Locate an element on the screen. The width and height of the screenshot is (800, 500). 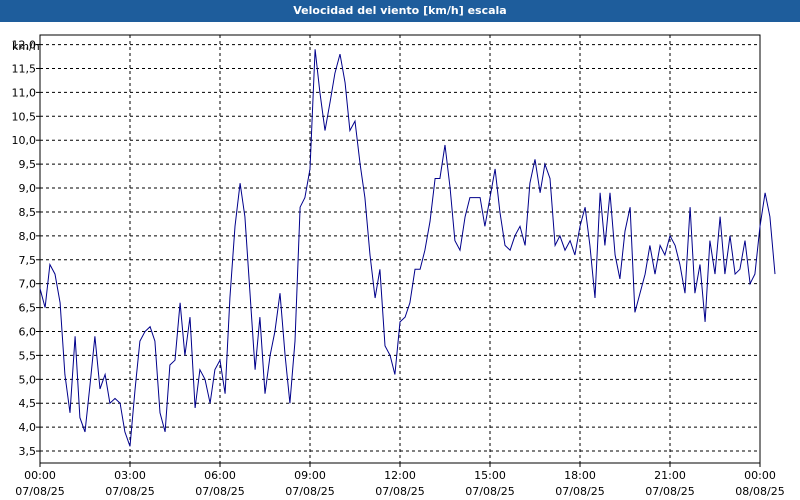
y-tick-label: 11,5 is located at coordinates (24, 68).